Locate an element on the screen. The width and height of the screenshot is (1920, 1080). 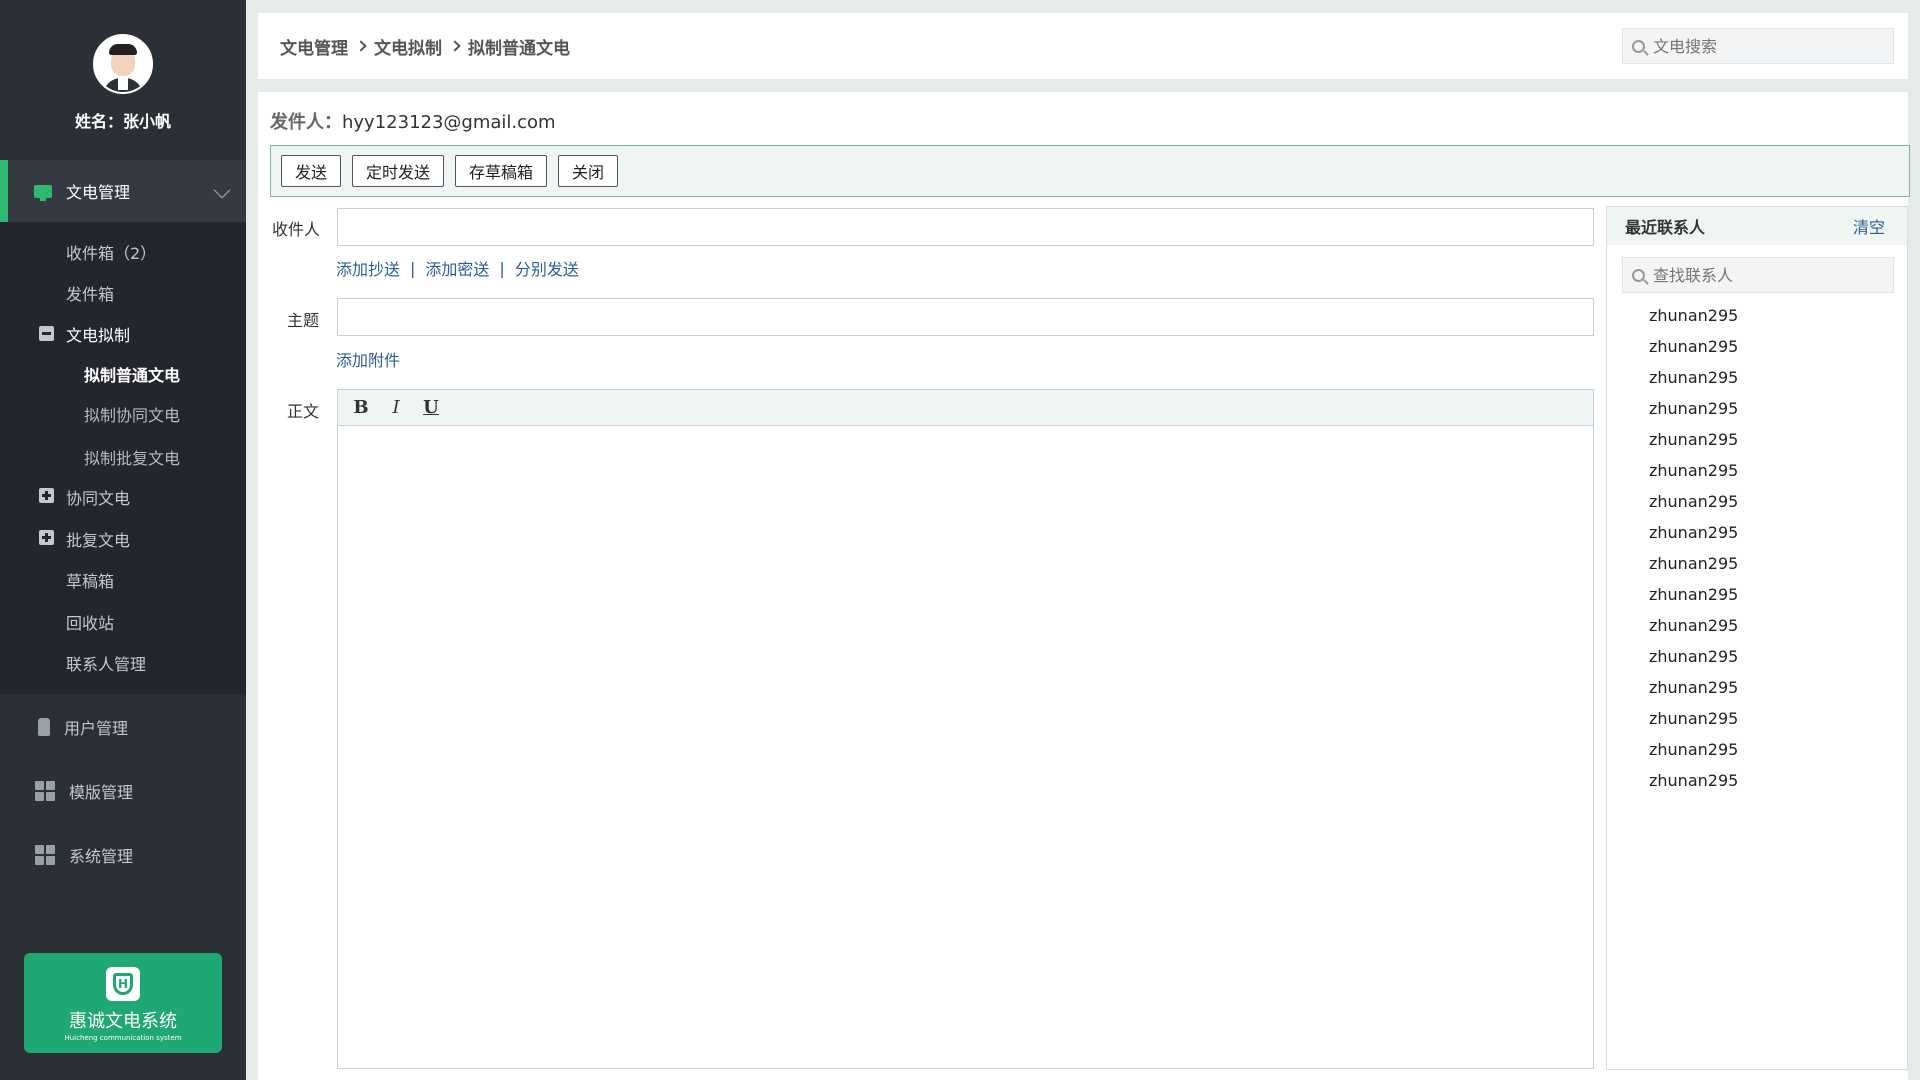
contacts-header: 最近联系人 清空 is located at coordinates (1757, 226).